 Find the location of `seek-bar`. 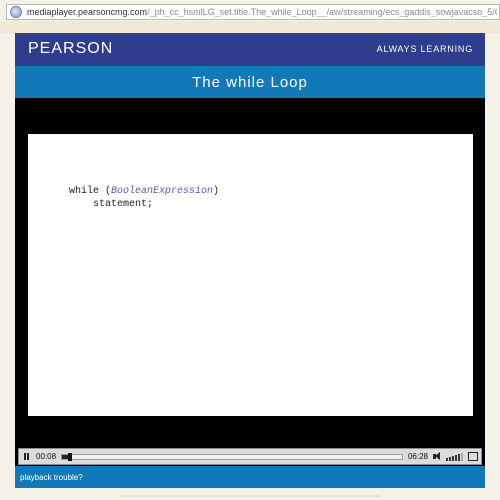

seek-bar is located at coordinates (232, 456).